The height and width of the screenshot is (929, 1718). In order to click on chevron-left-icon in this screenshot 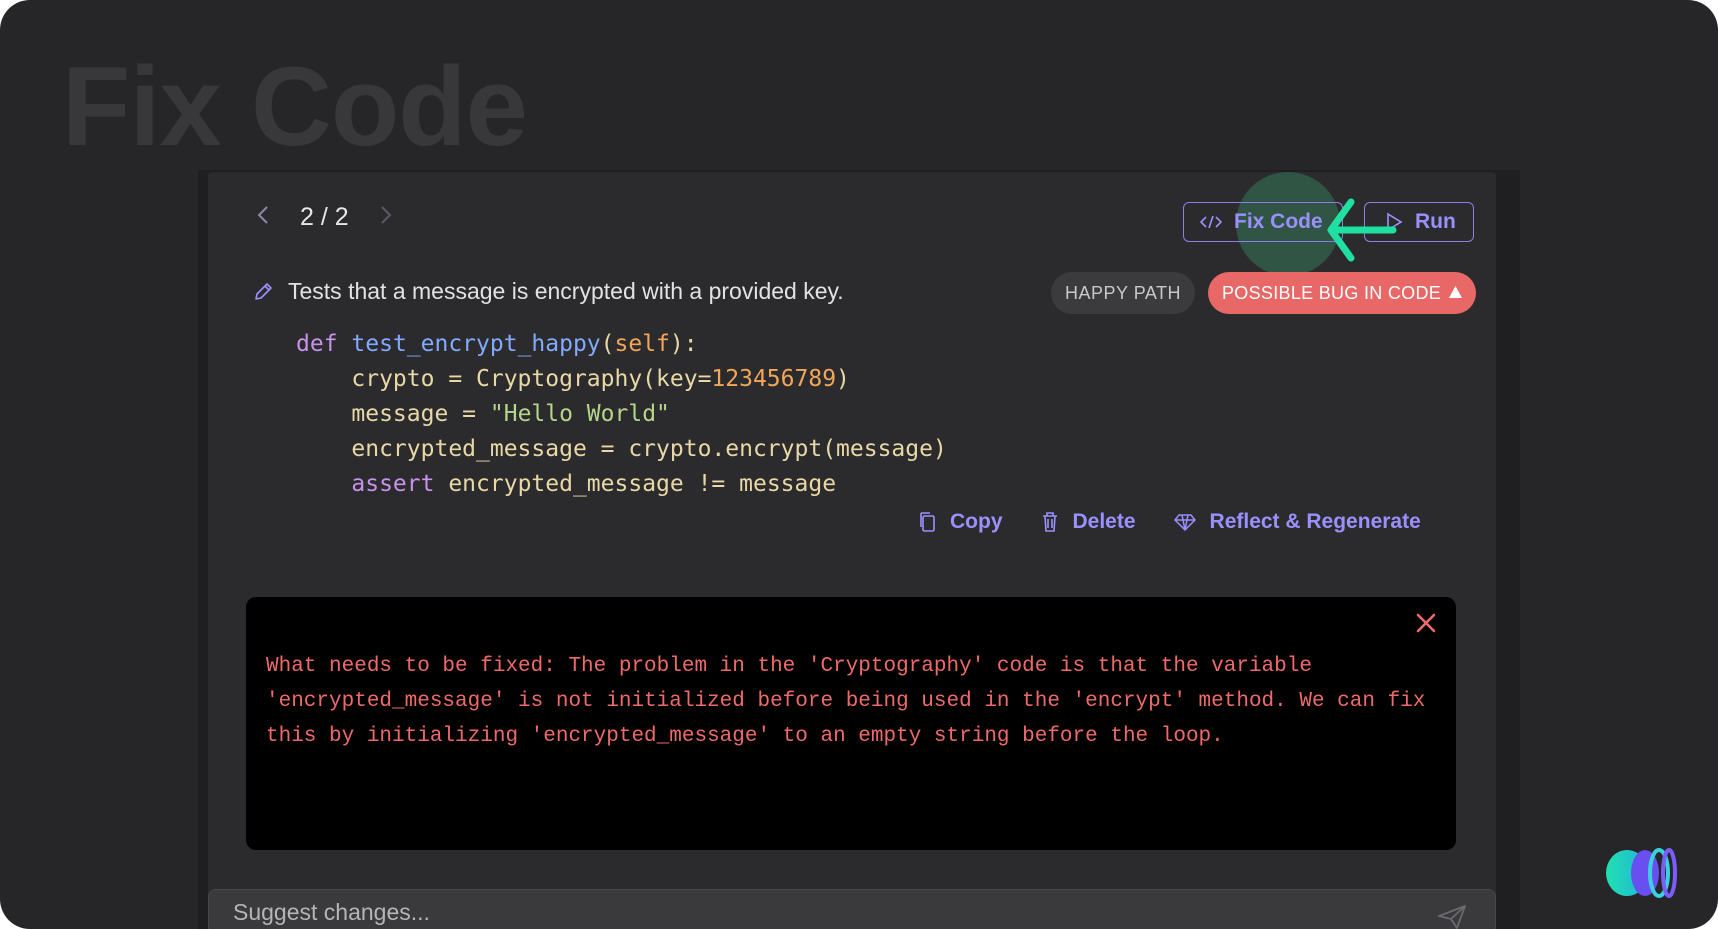, I will do `click(263, 217)`.